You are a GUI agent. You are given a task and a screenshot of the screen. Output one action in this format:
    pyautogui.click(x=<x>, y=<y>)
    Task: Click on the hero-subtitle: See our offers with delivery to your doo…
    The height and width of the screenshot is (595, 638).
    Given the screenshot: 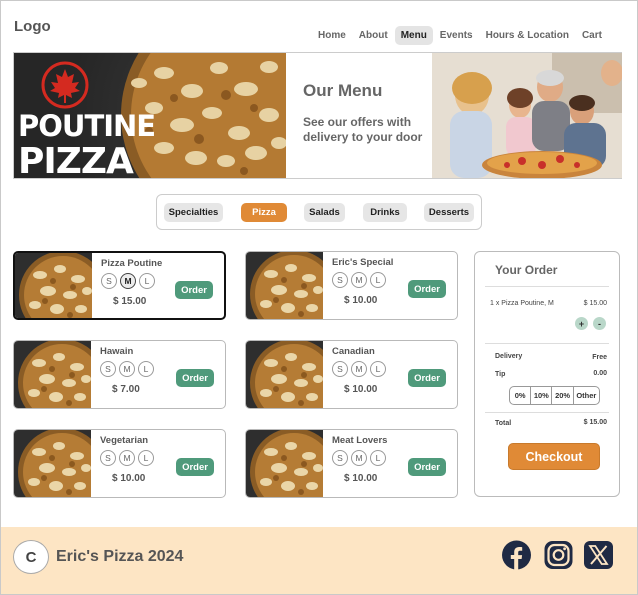 What is the action you would take?
    pyautogui.click(x=363, y=129)
    